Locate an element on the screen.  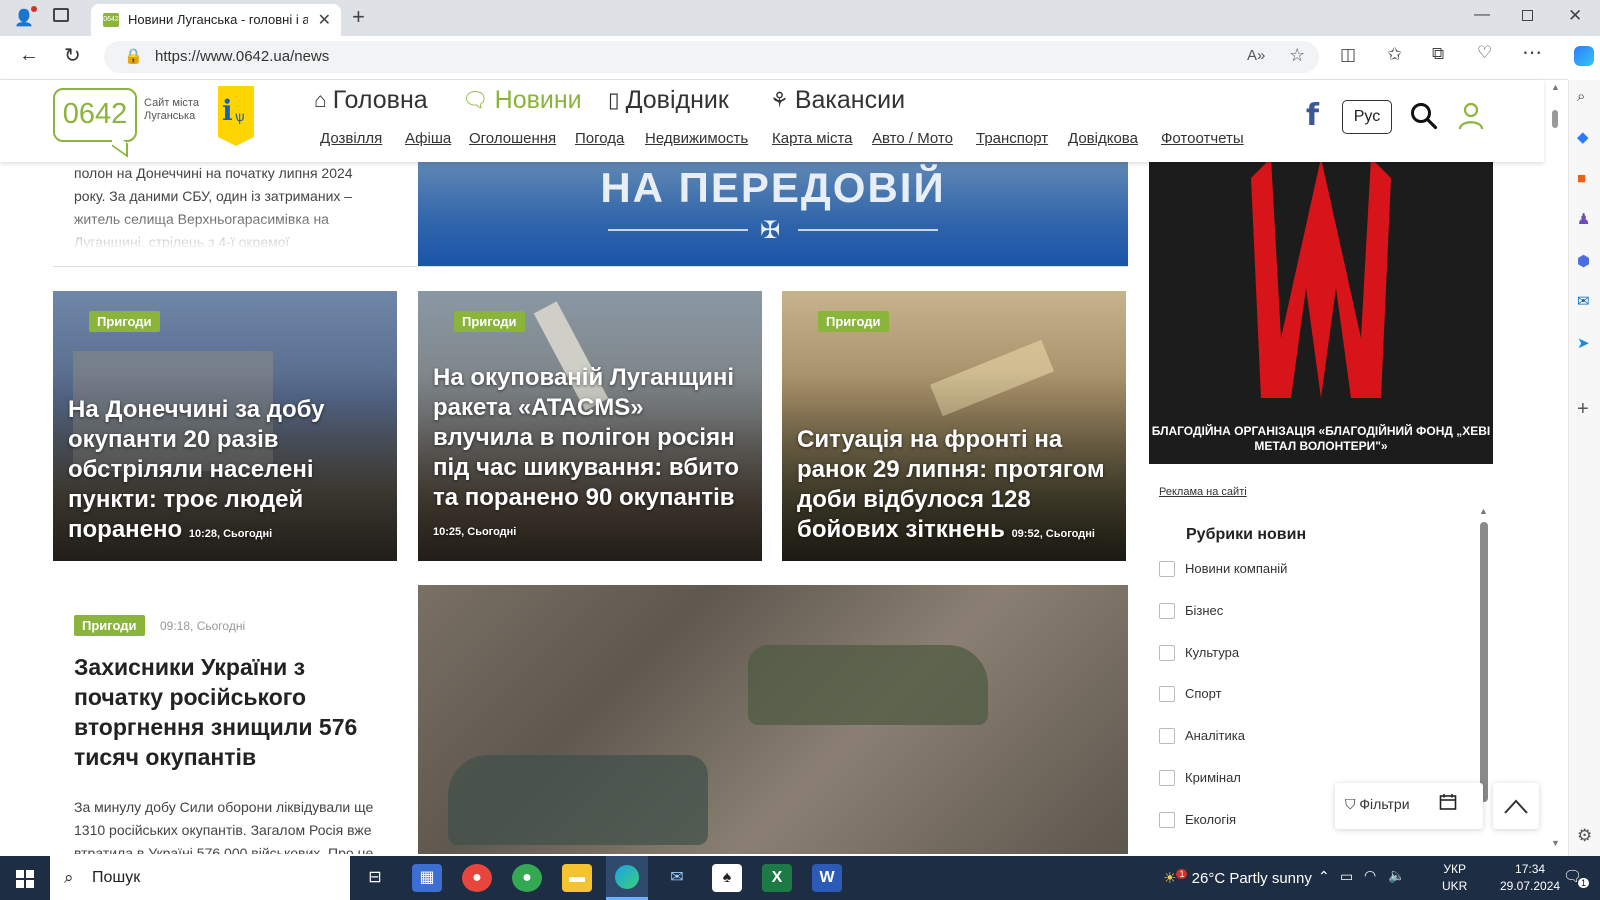
calendar-icon is located at coordinates (1448, 802).